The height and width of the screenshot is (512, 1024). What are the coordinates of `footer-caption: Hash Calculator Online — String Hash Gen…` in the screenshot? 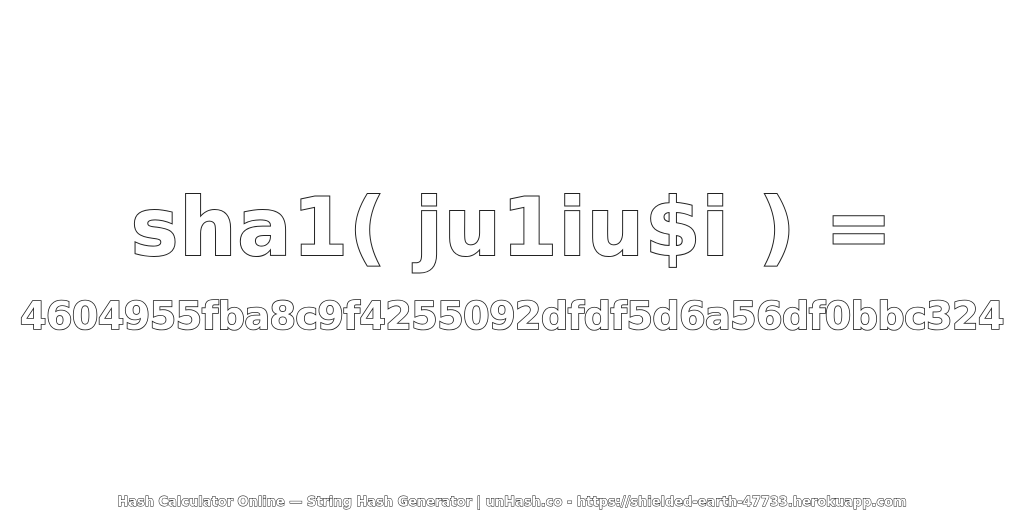 It's located at (512, 503).